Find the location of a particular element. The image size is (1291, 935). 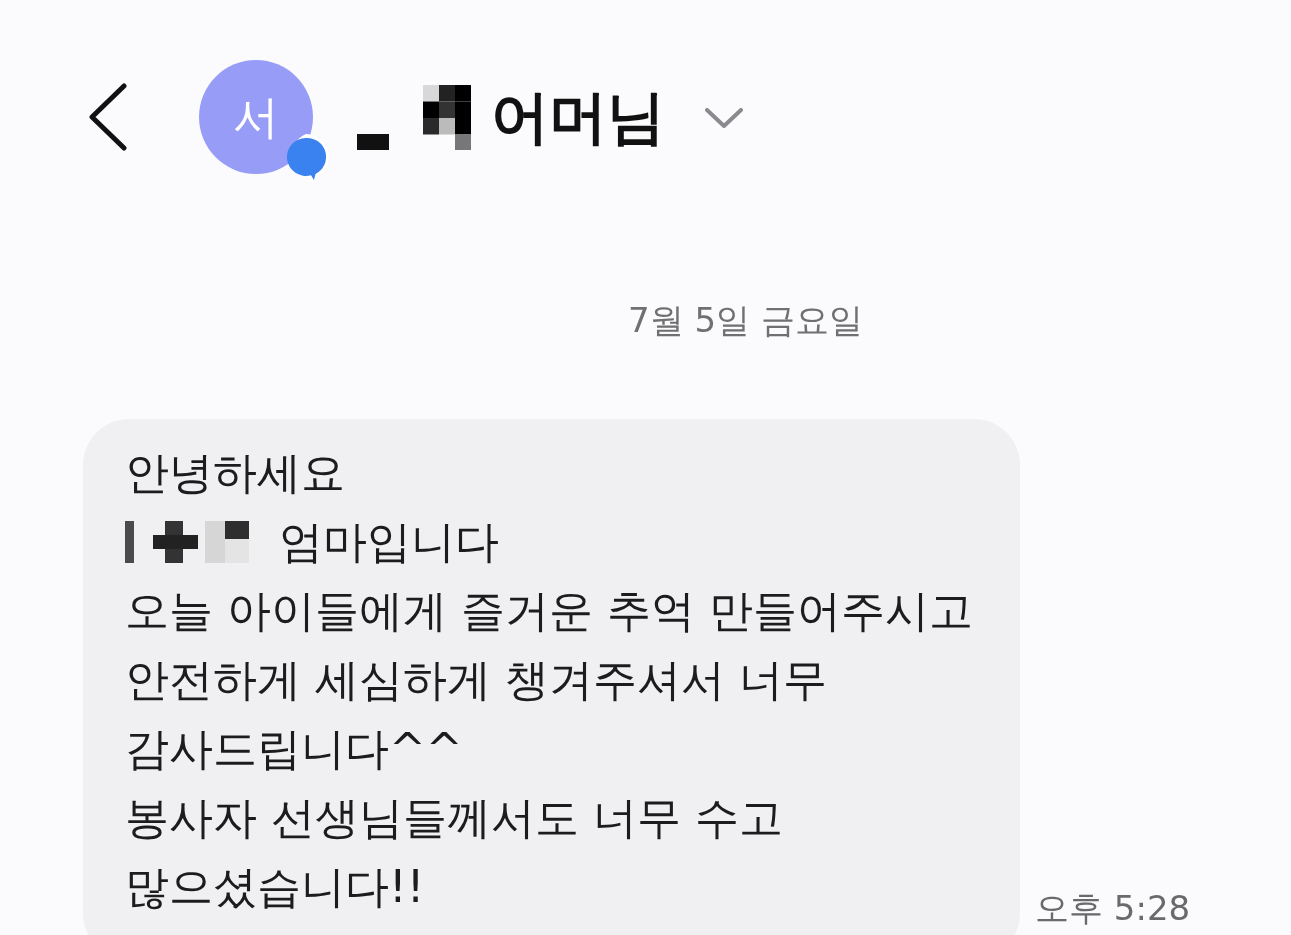

date-divider: 7월 5일 금요일 is located at coordinates (745, 320).